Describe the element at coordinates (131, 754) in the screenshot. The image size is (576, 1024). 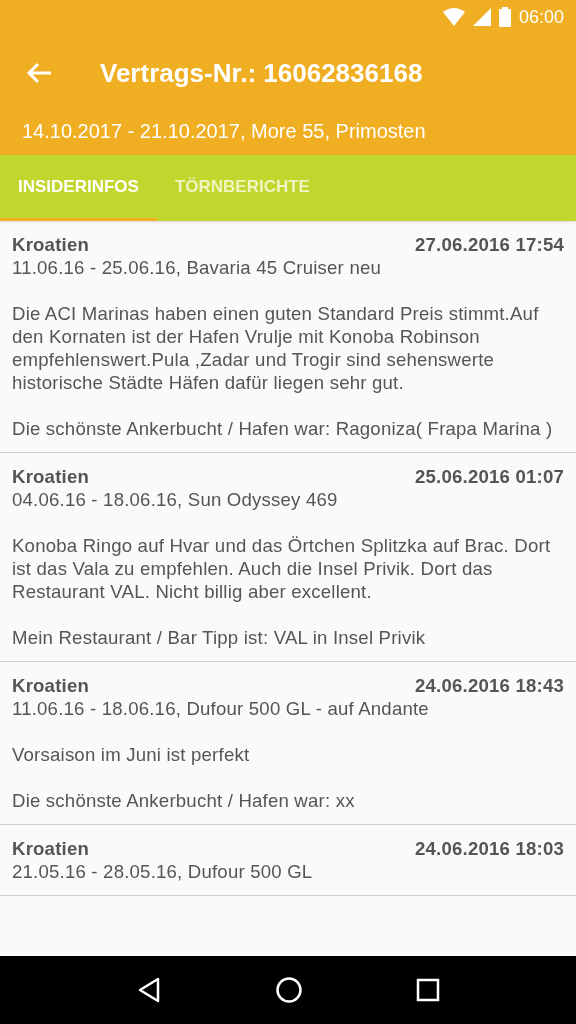
I see `report-text: Vorsaison im Juni ist perfekt` at that location.